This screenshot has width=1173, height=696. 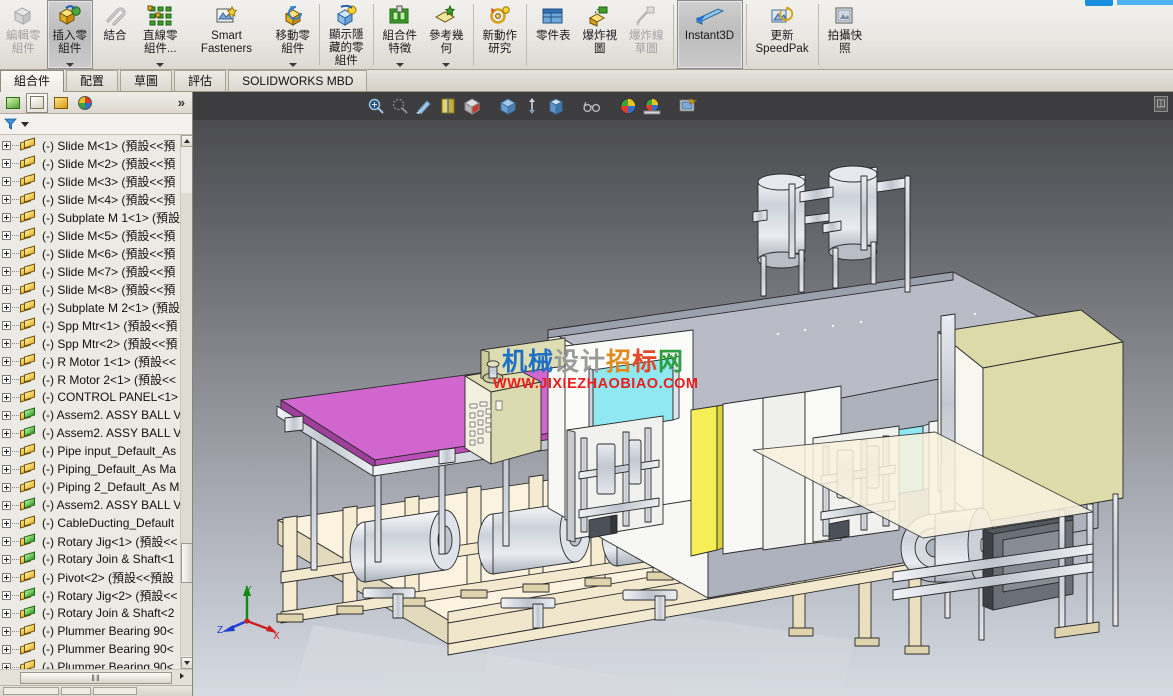 I want to click on appearance-group, so click(x=556, y=106).